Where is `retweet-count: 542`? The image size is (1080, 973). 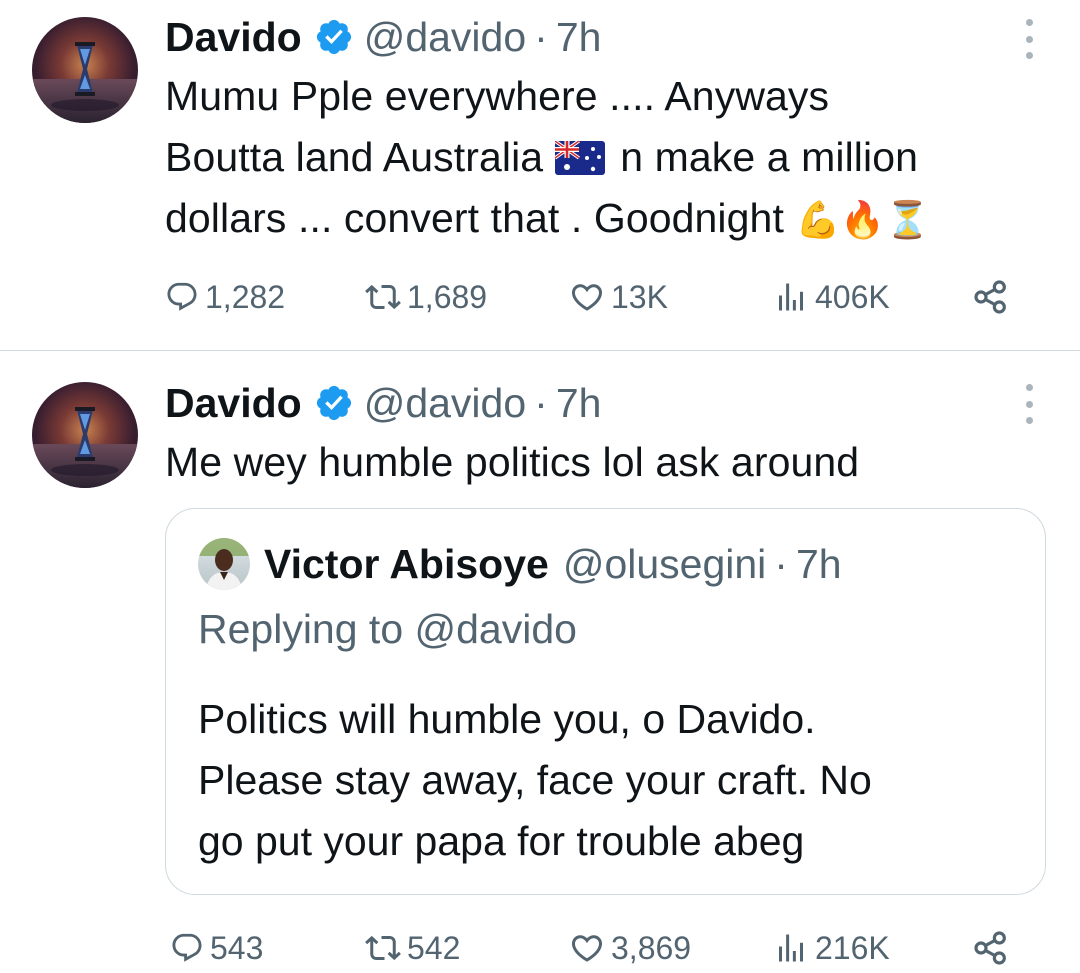 retweet-count: 542 is located at coordinates (434, 947).